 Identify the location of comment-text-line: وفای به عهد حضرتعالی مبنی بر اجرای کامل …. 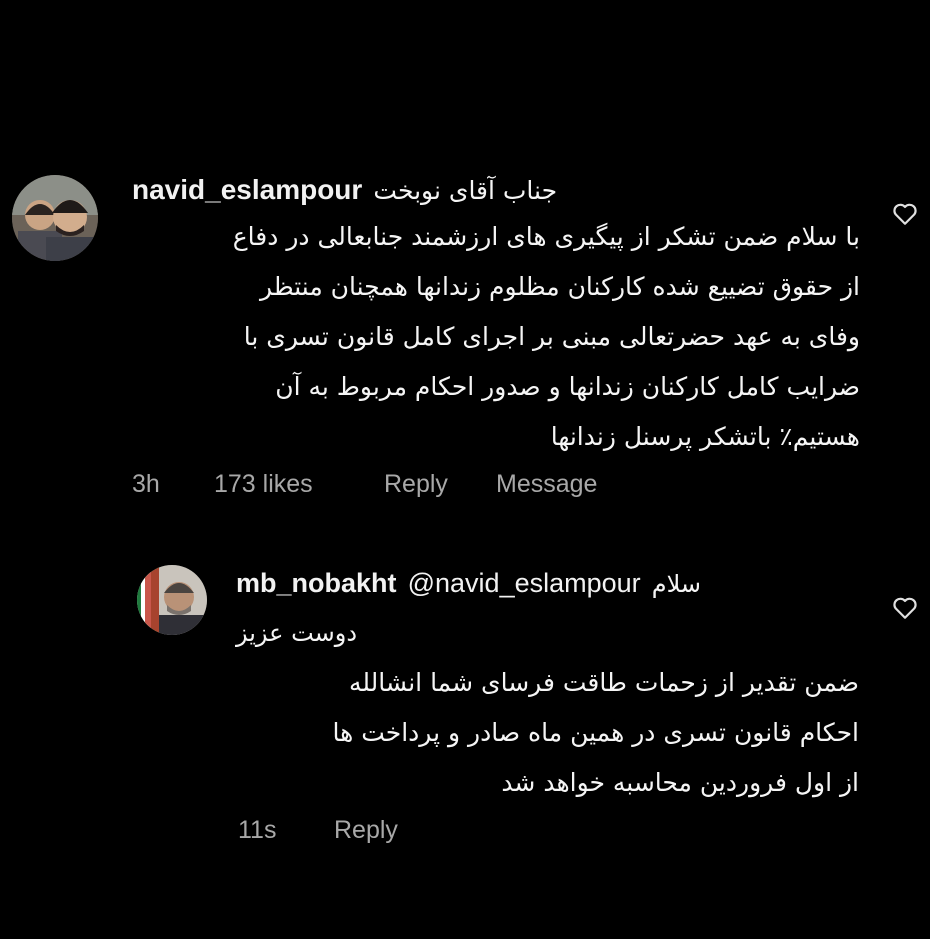
(551, 336).